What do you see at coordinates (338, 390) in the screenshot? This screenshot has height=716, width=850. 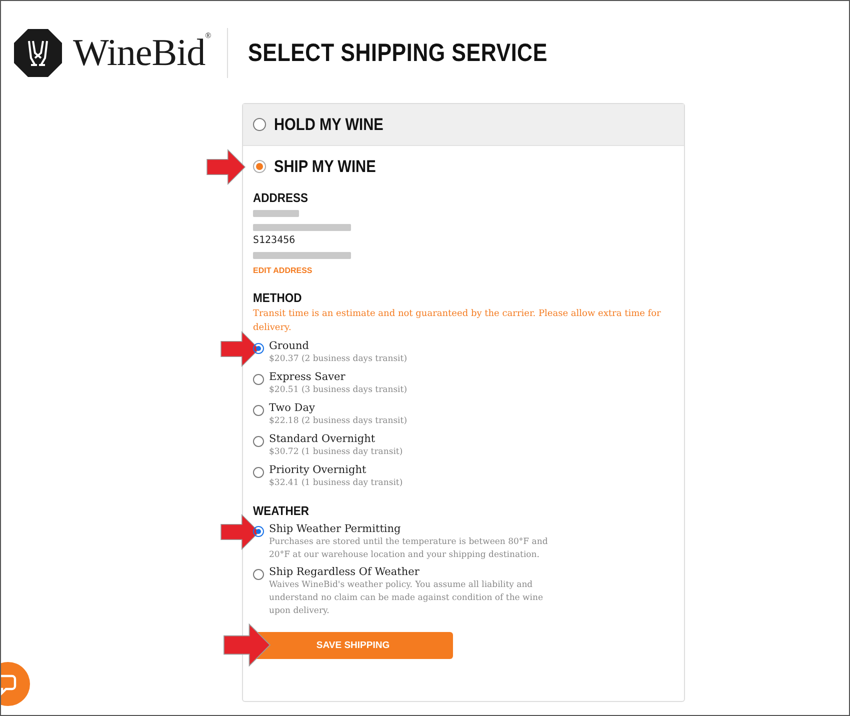 I see `method-price: $20.51 (3 business days transit)` at bounding box center [338, 390].